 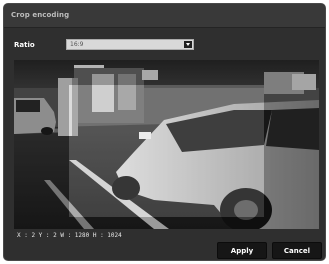 What do you see at coordinates (24, 45) in the screenshot?
I see `ratio-label: Ratio` at bounding box center [24, 45].